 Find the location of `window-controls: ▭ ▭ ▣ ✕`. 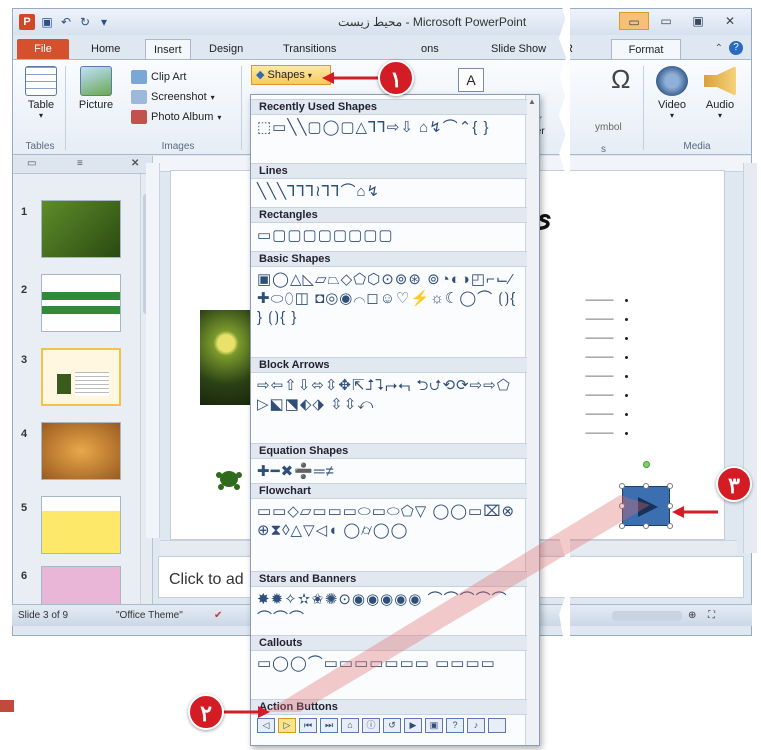

window-controls: ▭ ▭ ▣ ✕ is located at coordinates (682, 21).